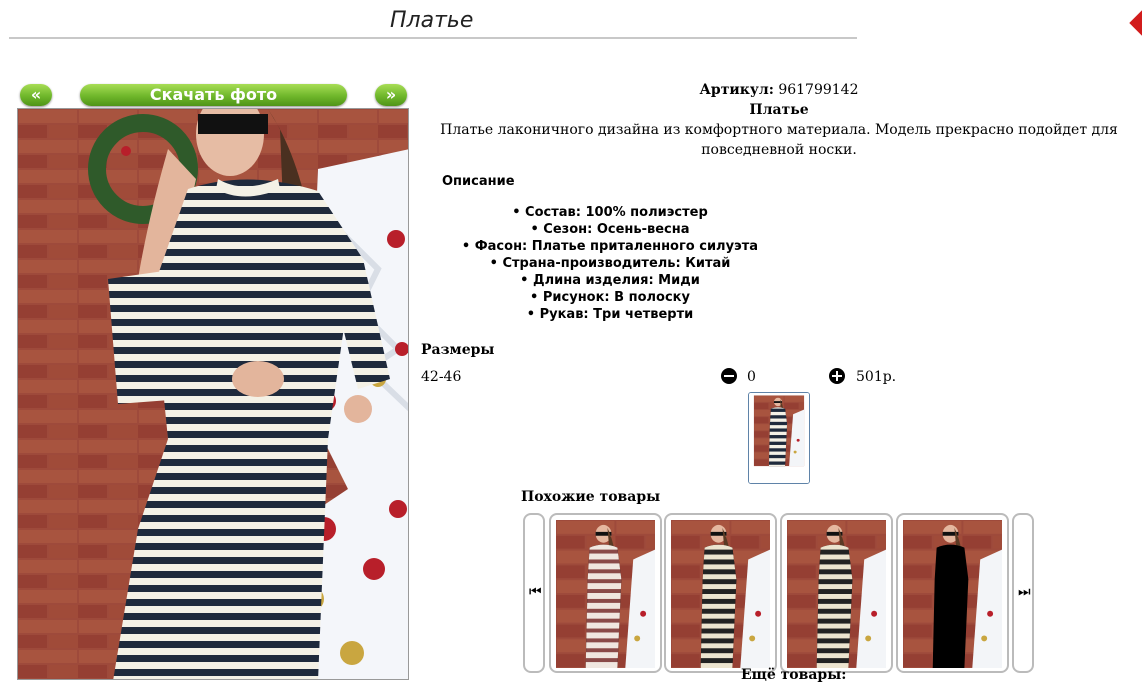 This screenshot has height=683, width=1142. Describe the element at coordinates (610, 229) in the screenshot. I see `property-item: Сезон: Осень-весна` at that location.